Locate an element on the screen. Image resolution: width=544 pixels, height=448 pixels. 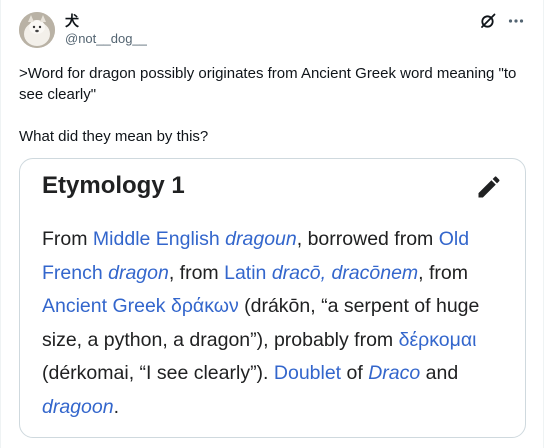
link-doublet: Doublet is located at coordinates (307, 373).